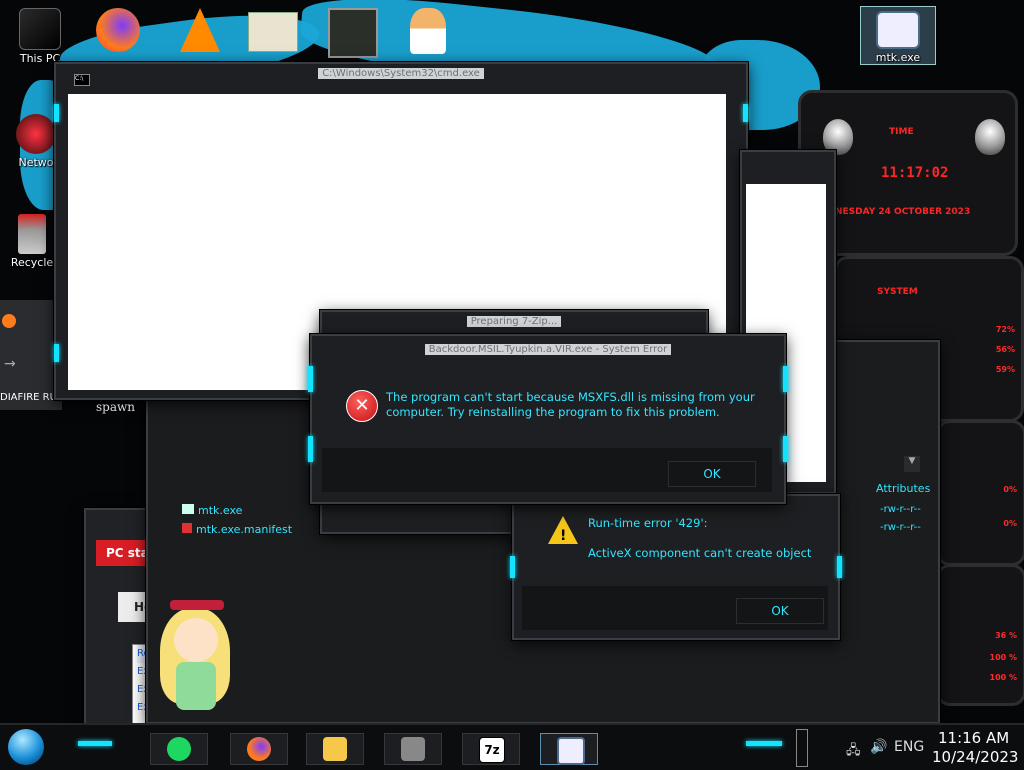 The width and height of the screenshot is (1024, 770). Describe the element at coordinates (878, 747) in the screenshot. I see `volume-icon: 🔊` at that location.